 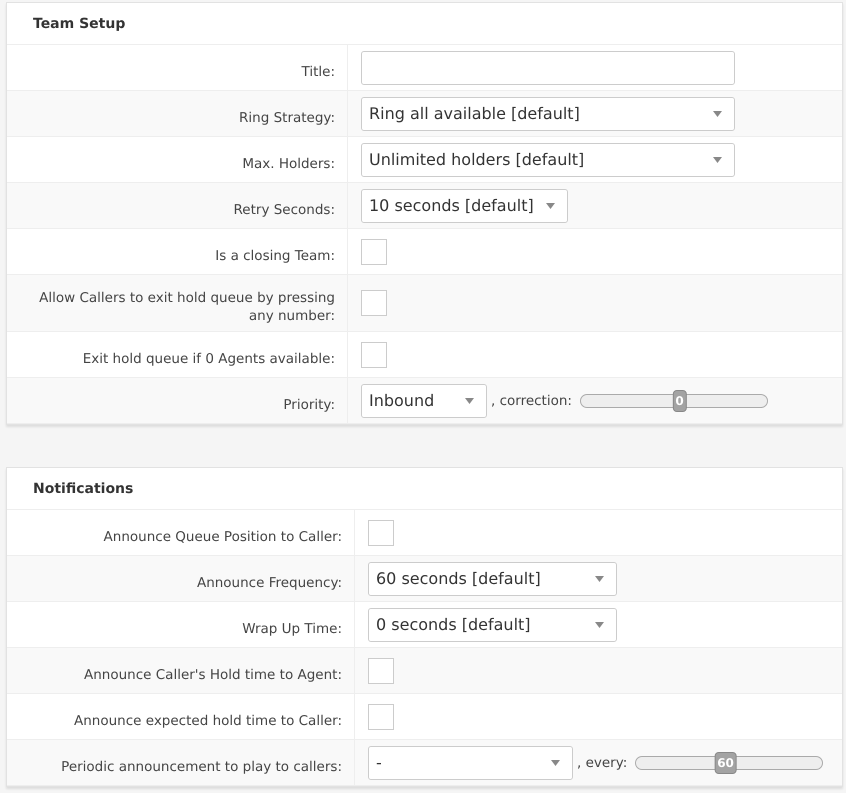 What do you see at coordinates (208, 359) in the screenshot?
I see `field-label: Exit hold queue if 0 Agents available:` at bounding box center [208, 359].